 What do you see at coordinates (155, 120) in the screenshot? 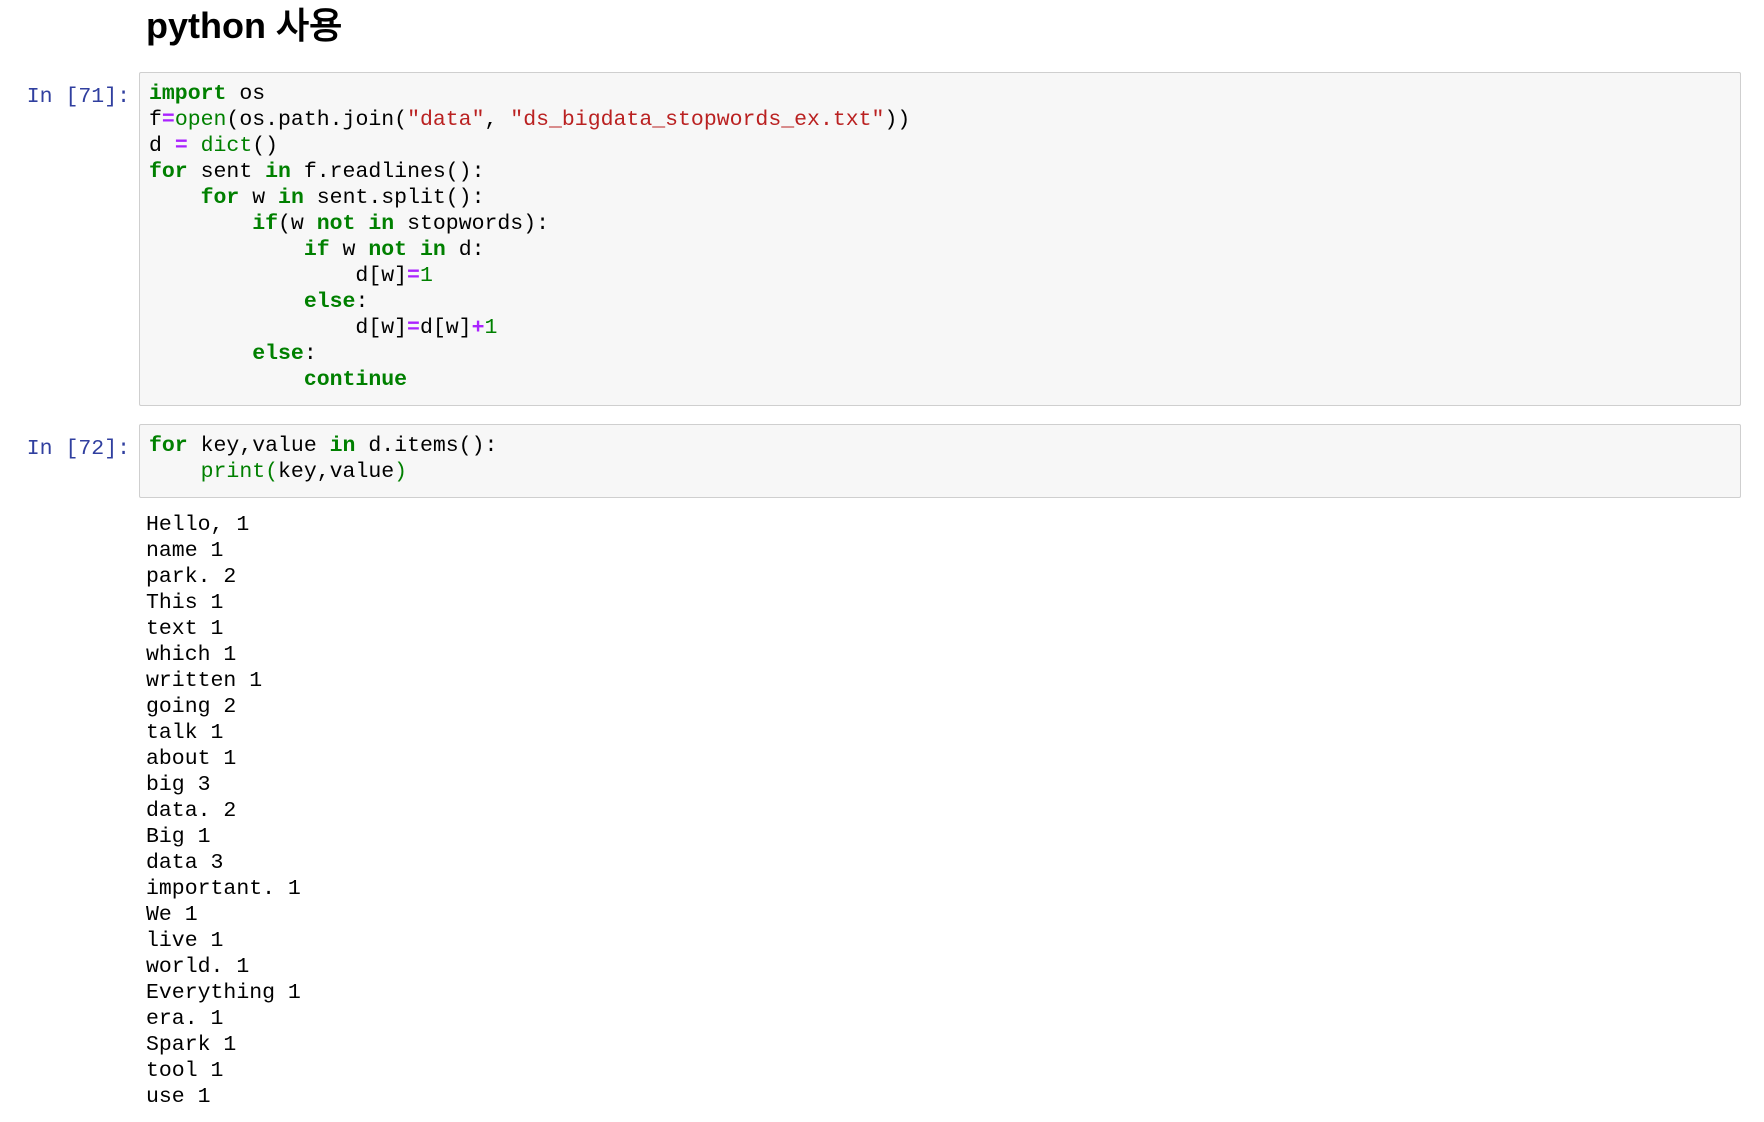
I see `code-token: f` at bounding box center [155, 120].